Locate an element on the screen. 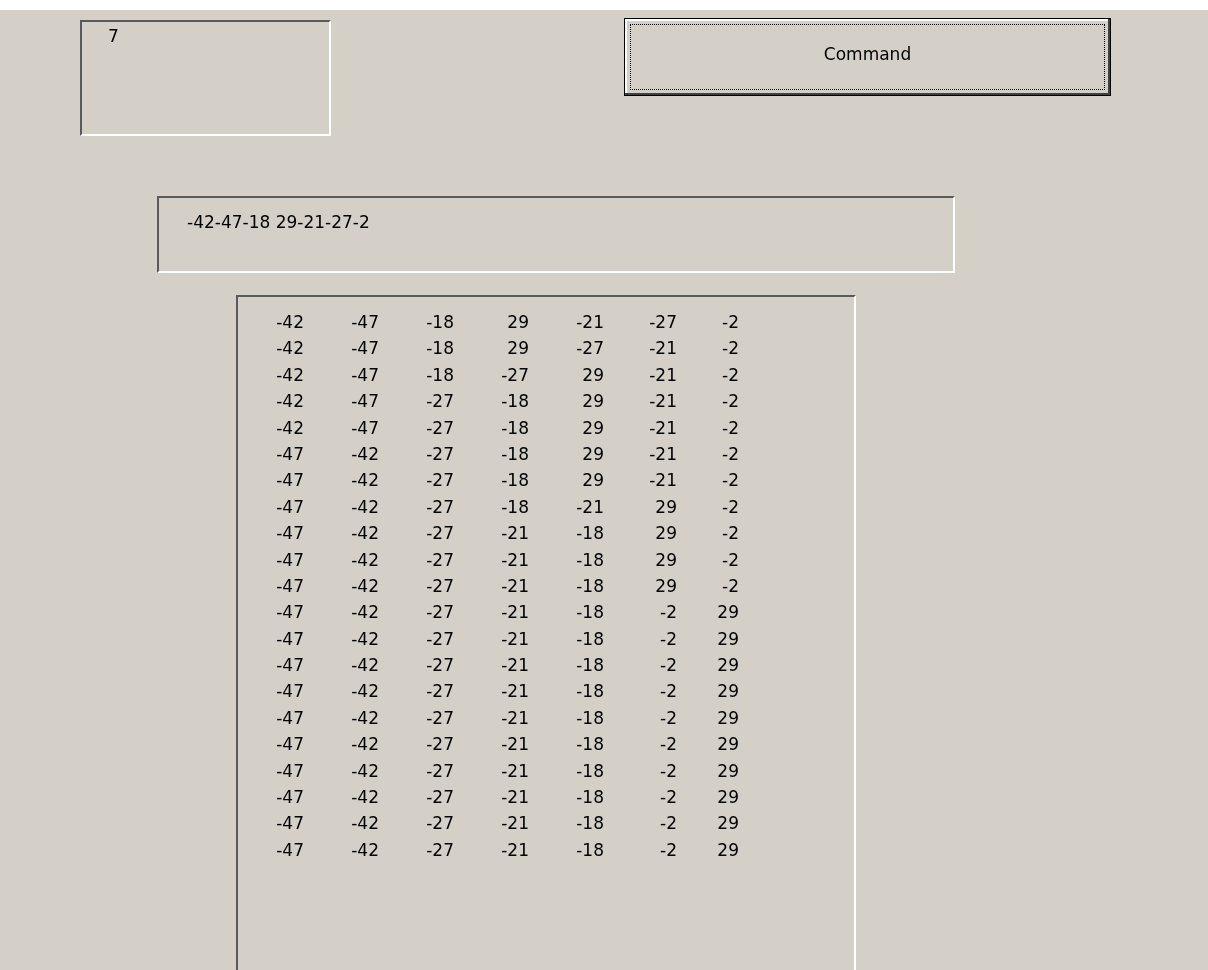 The image size is (1208, 970). sequence-field: -42-47-18 29-21-27-2 is located at coordinates (556, 234).